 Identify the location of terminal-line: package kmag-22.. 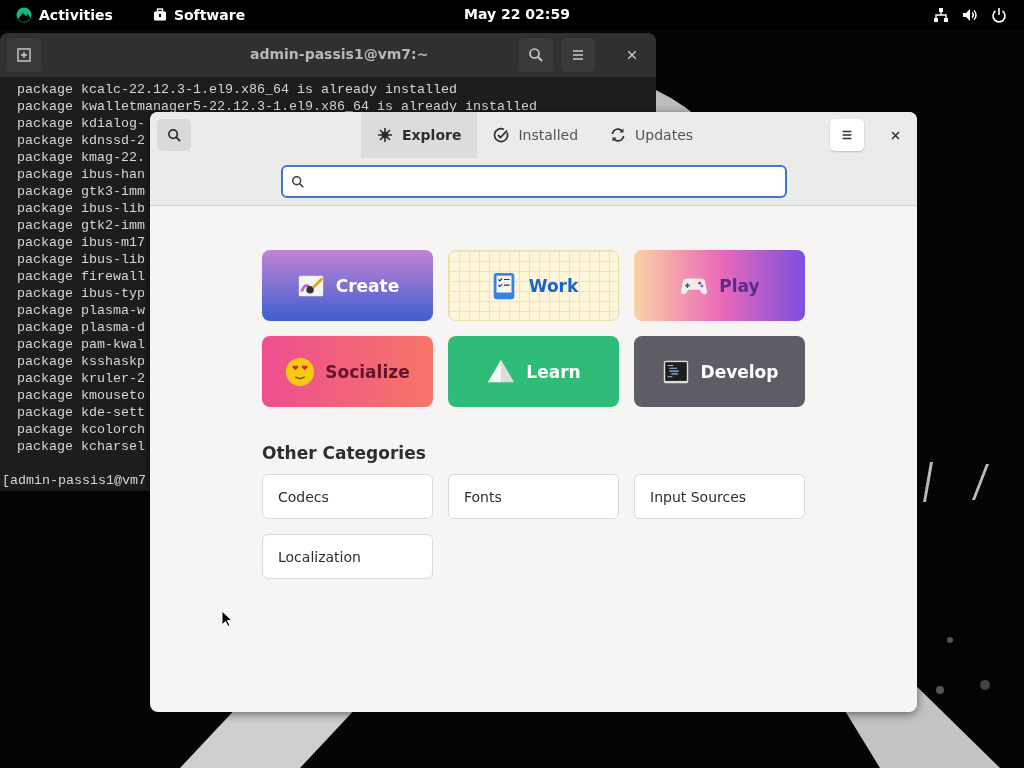
(81, 157).